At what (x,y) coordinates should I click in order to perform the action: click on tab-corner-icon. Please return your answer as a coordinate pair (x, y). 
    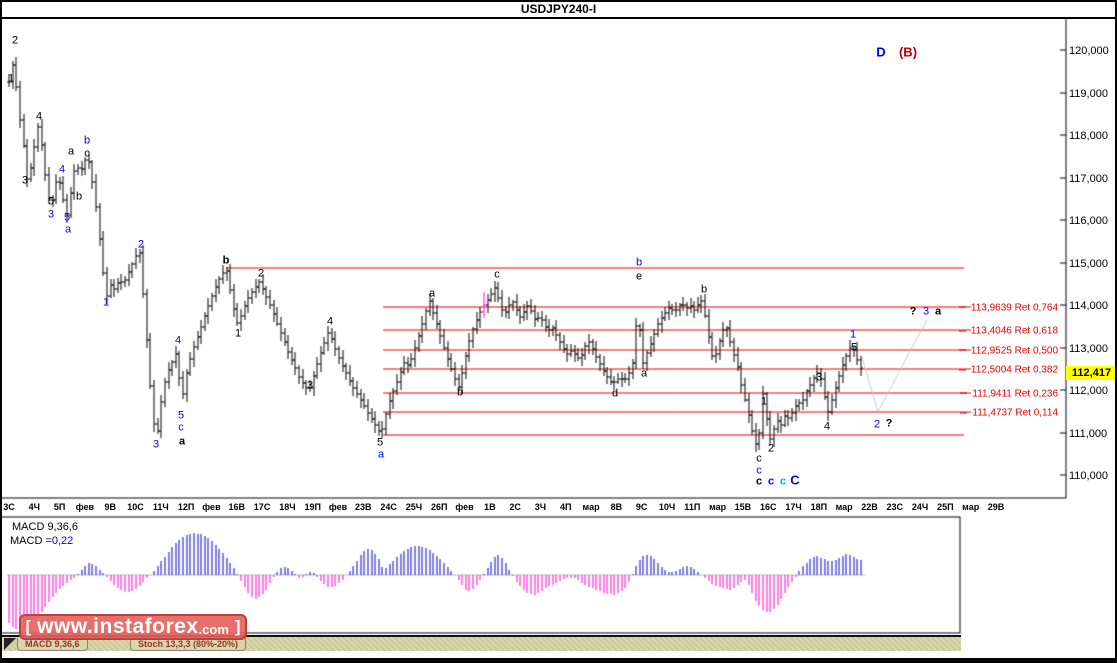
    Looking at the image, I should click on (10, 644).